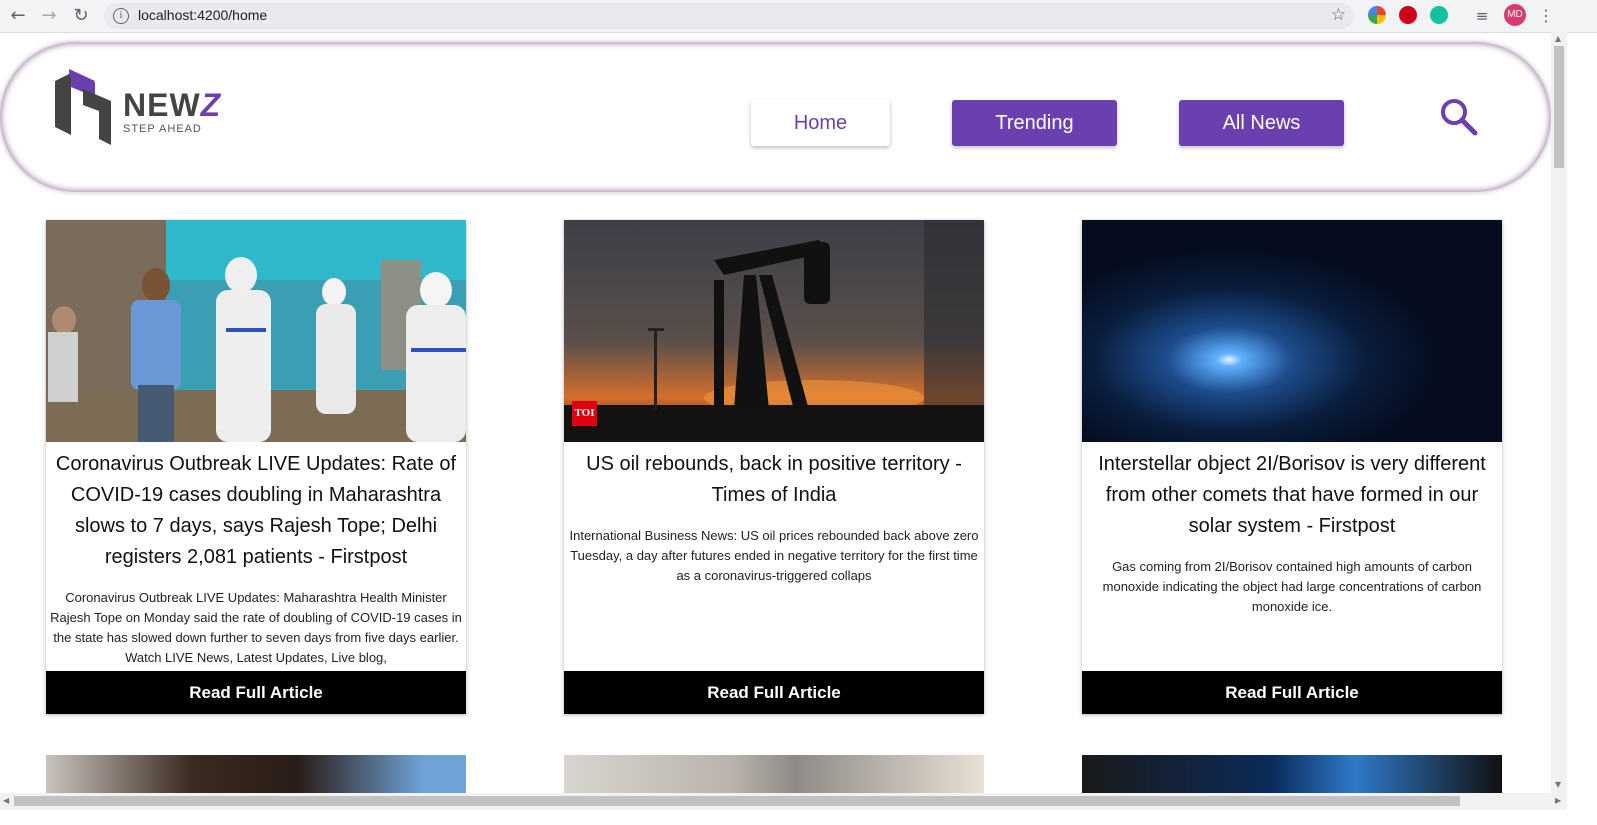 This screenshot has width=1597, height=825. Describe the element at coordinates (1515, 15) in the screenshot. I see `profile-avatar: MD` at that location.